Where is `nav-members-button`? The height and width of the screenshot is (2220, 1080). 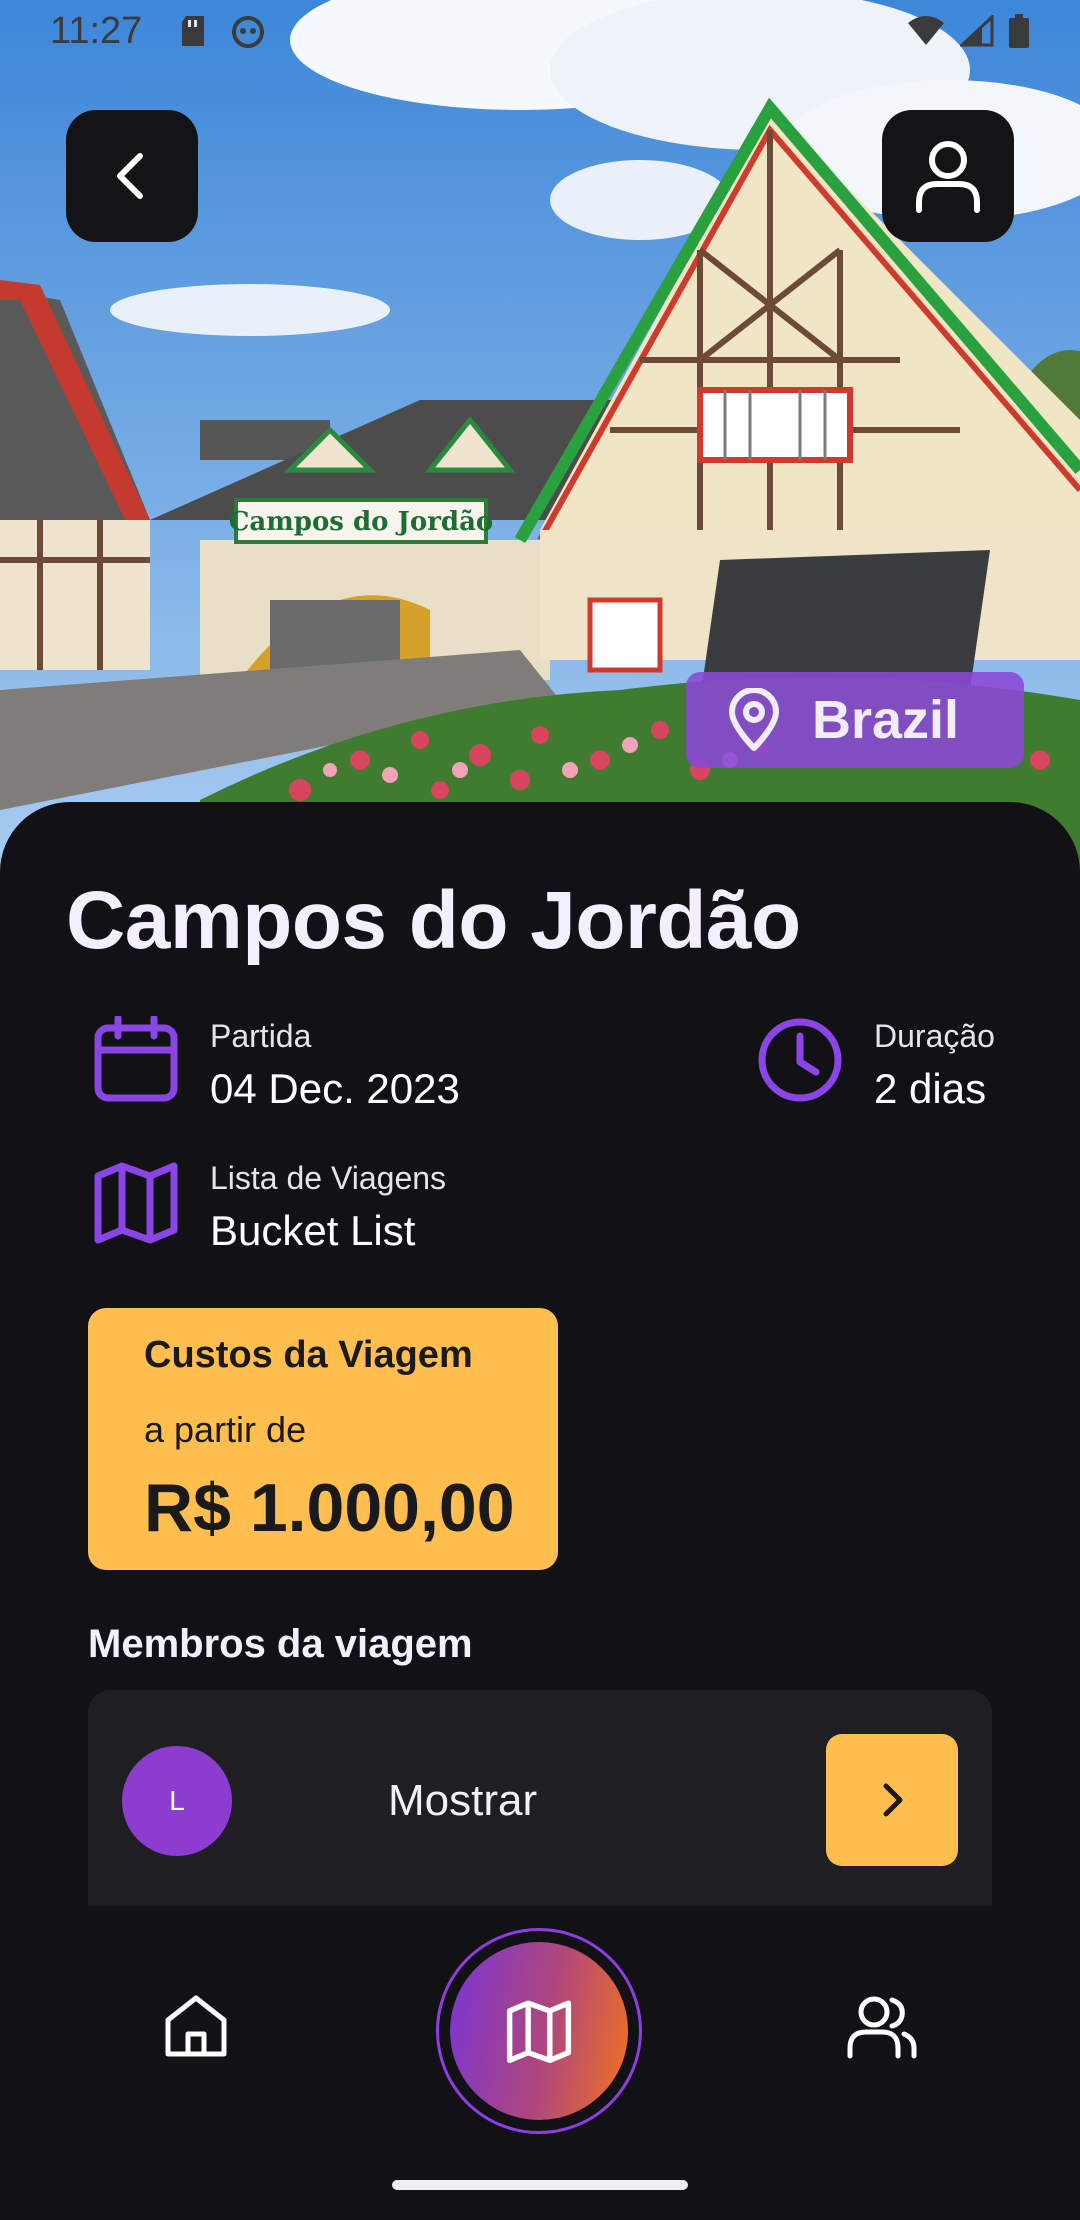
nav-members-button is located at coordinates (882, 2026).